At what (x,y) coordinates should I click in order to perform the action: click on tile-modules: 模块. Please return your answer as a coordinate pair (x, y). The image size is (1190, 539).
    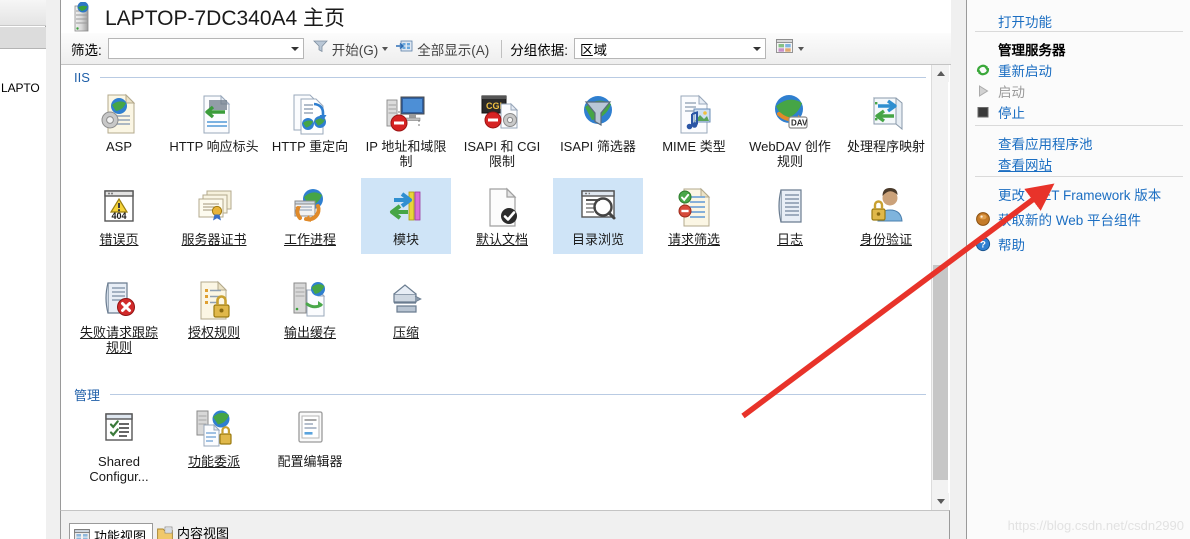
    Looking at the image, I should click on (406, 216).